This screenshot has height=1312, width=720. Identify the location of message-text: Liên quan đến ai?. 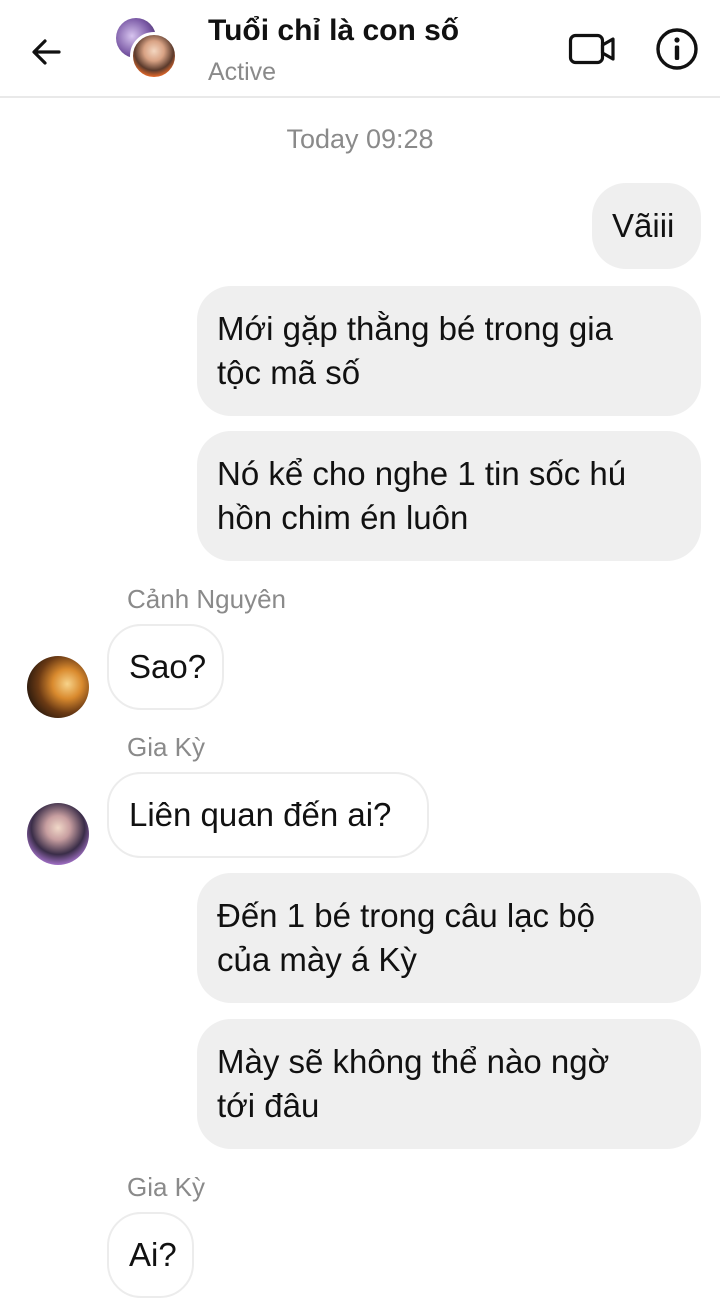
(260, 814).